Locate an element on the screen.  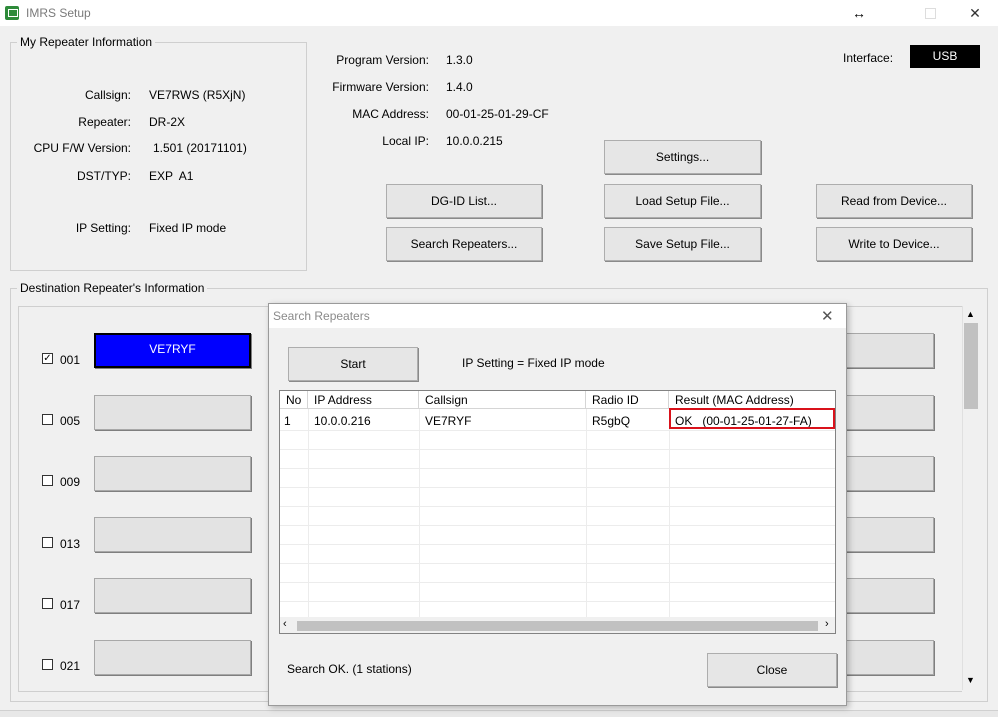
slot-001-button: VE7RYF is located at coordinates (172, 350).